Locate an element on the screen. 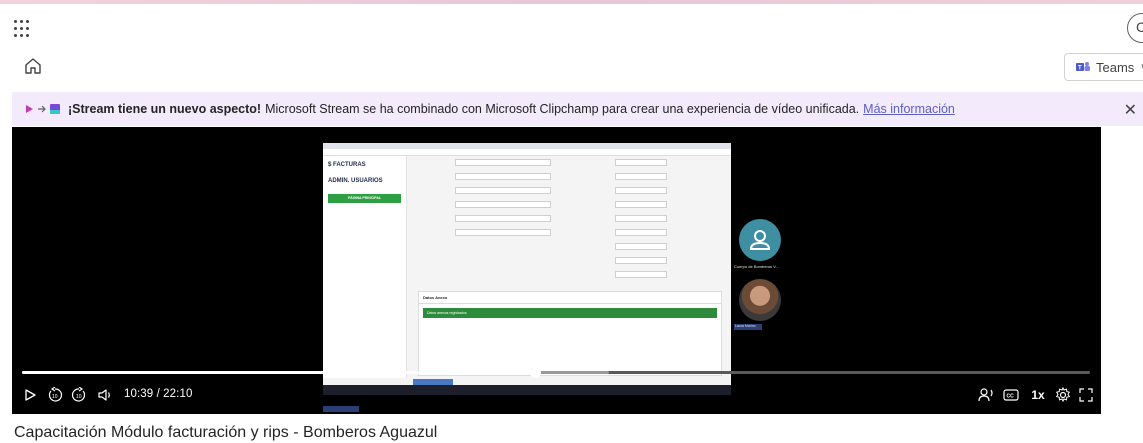 The width and height of the screenshot is (1143, 443). playback-speed-button: 1x is located at coordinates (1038, 395).